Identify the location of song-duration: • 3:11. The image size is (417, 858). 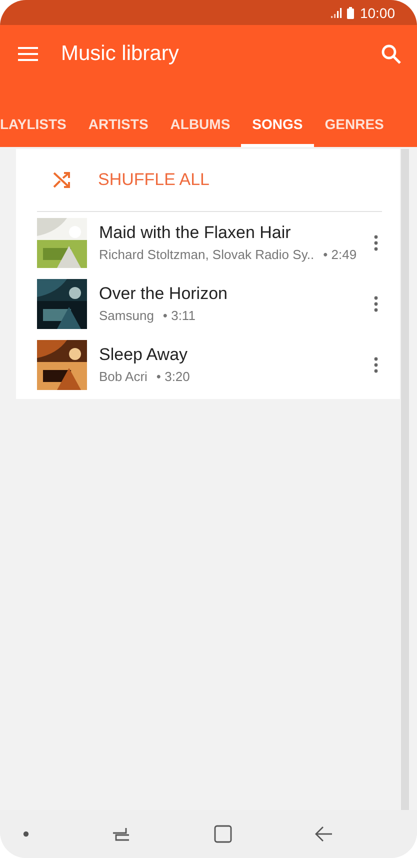
(179, 315).